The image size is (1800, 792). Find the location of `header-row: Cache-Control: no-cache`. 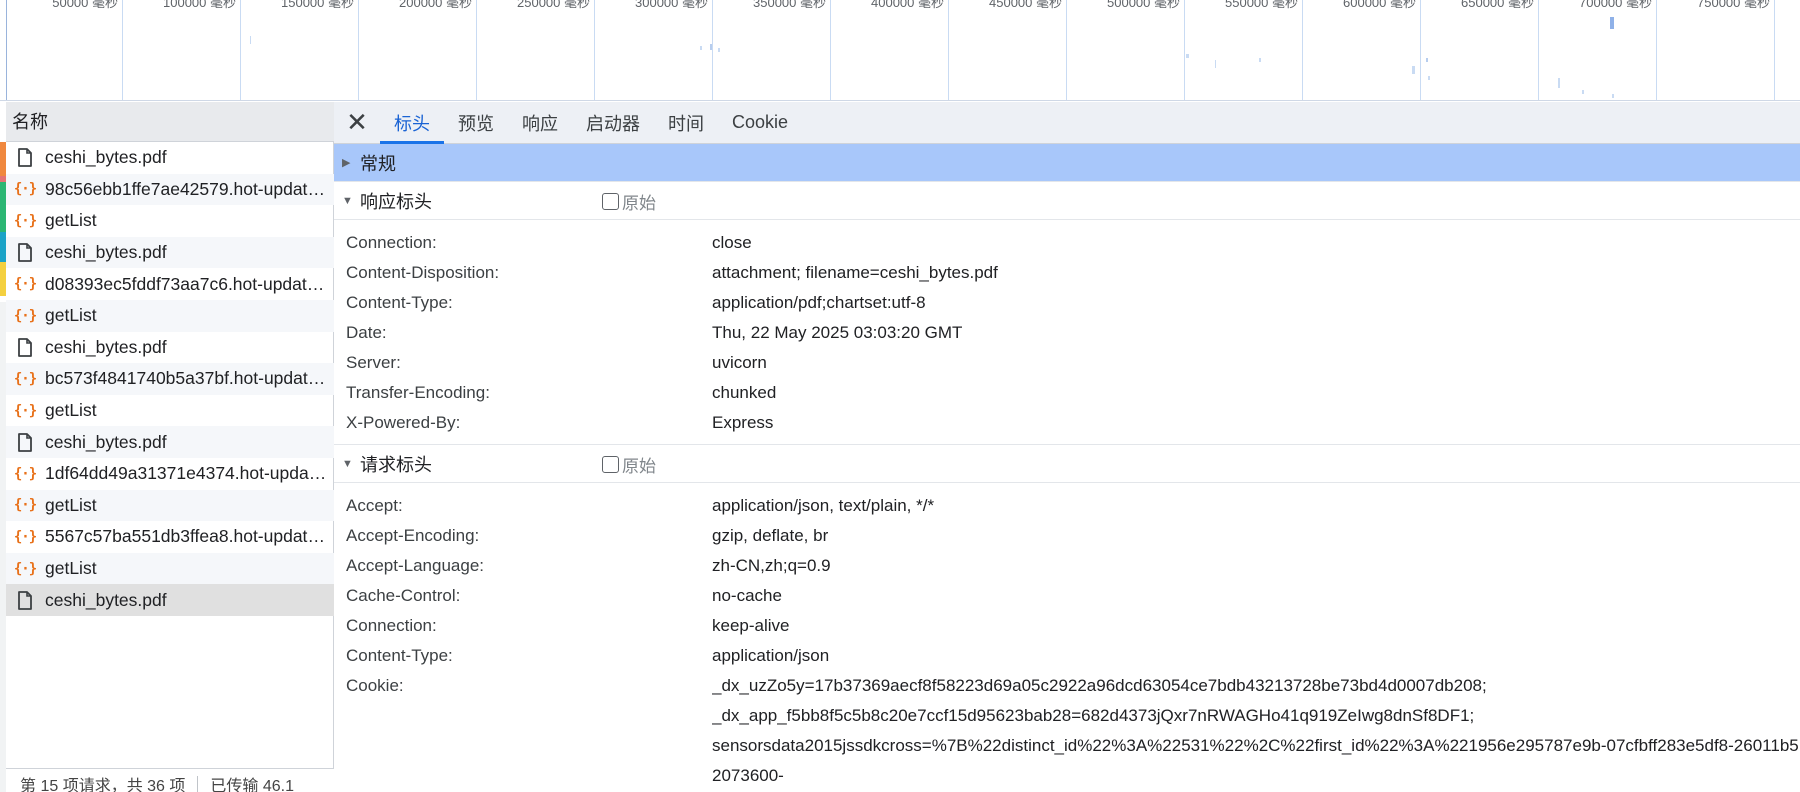

header-row: Cache-Control: no-cache is located at coordinates (1067, 596).